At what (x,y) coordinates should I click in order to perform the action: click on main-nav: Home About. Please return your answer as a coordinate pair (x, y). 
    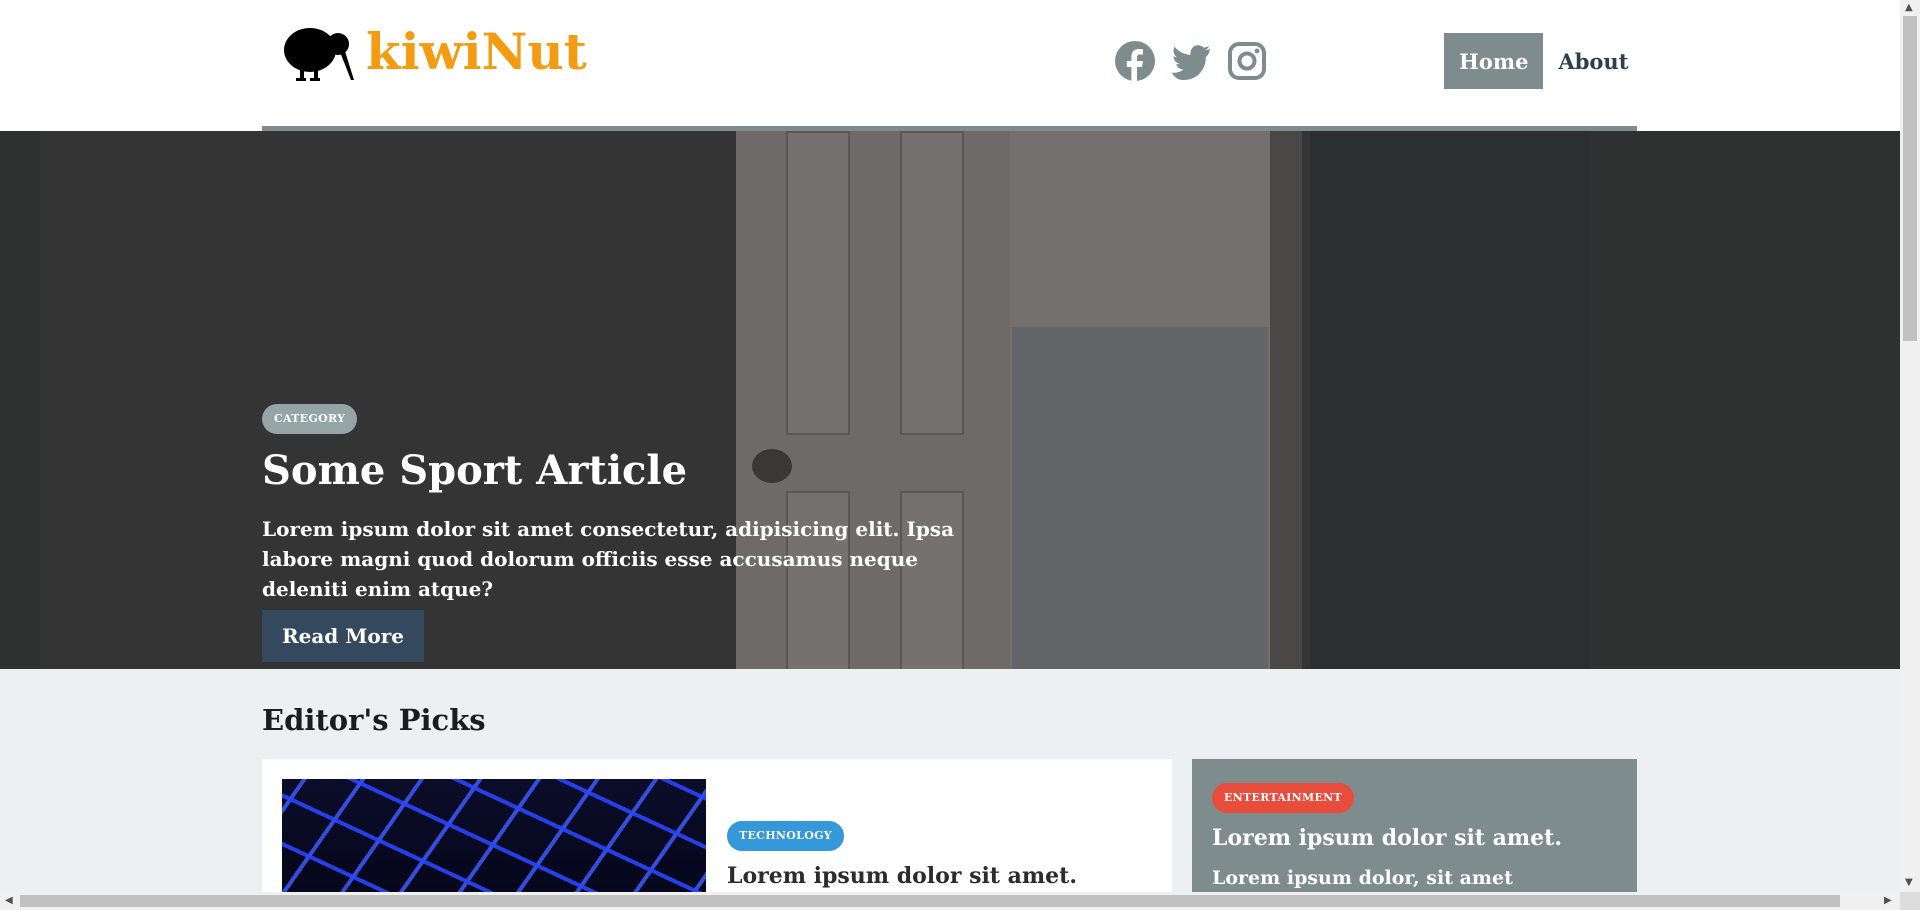
    Looking at the image, I should click on (1543, 61).